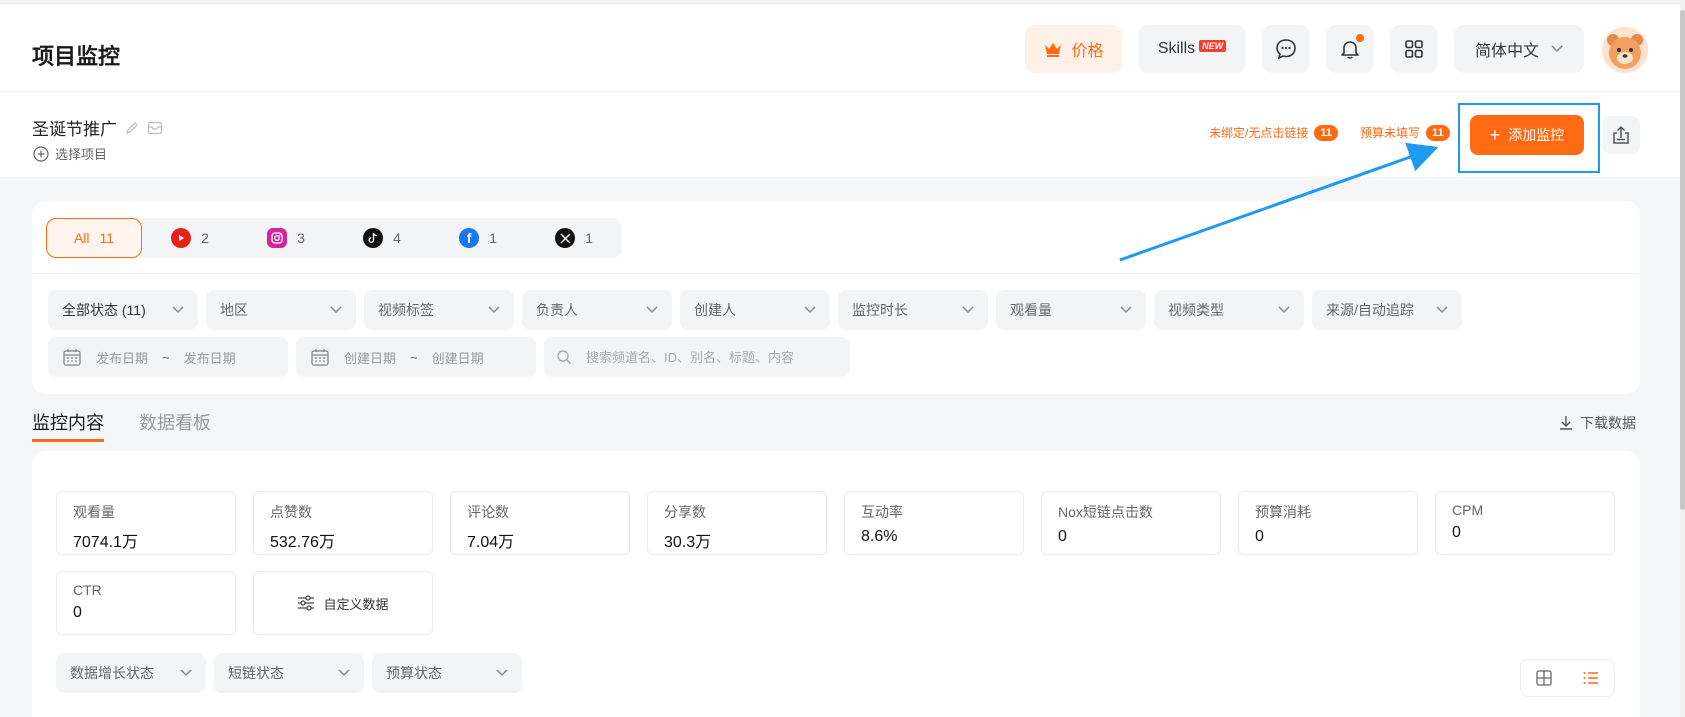  I want to click on skills-label: Skills, so click(1176, 48).